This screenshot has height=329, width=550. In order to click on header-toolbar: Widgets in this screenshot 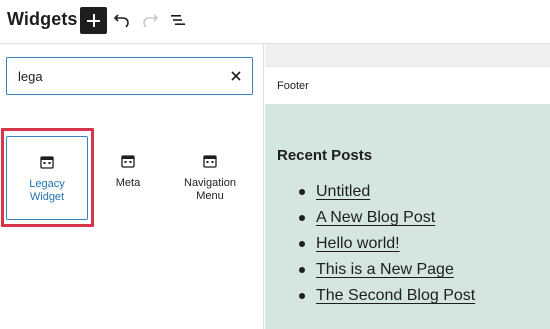, I will do `click(275, 22)`.